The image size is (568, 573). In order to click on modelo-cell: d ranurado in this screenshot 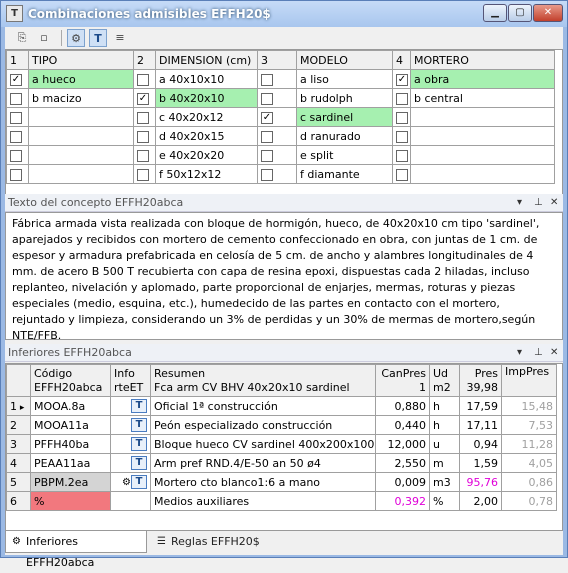, I will do `click(344, 136)`.